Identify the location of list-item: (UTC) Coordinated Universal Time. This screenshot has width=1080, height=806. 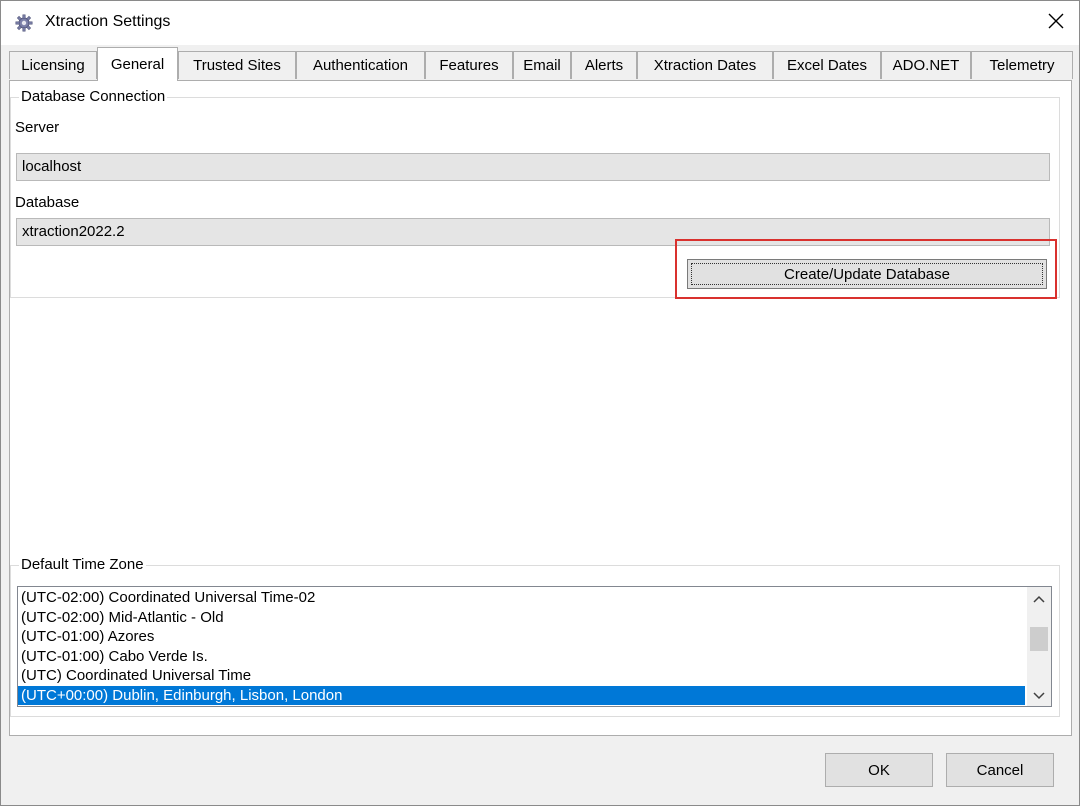
(521, 676).